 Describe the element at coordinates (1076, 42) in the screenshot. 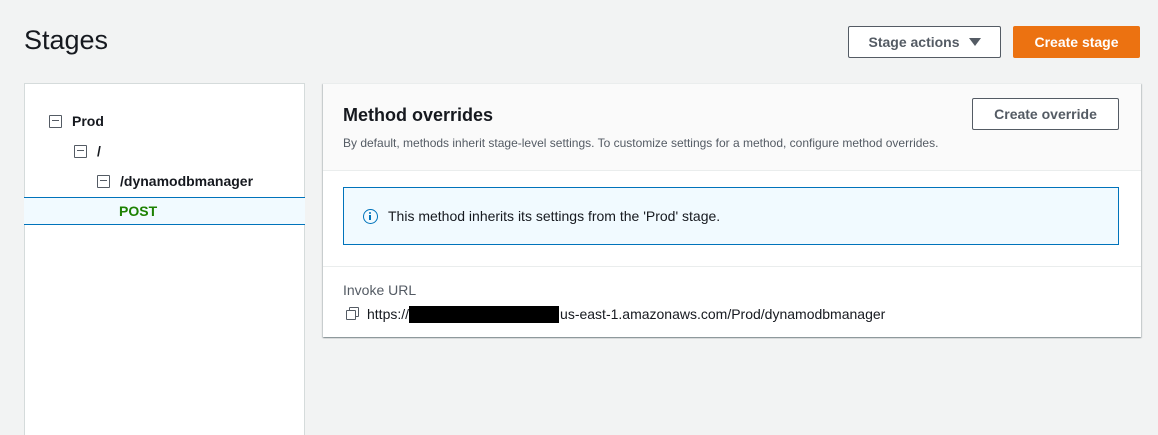

I see `create-stage-button: Create stage` at that location.